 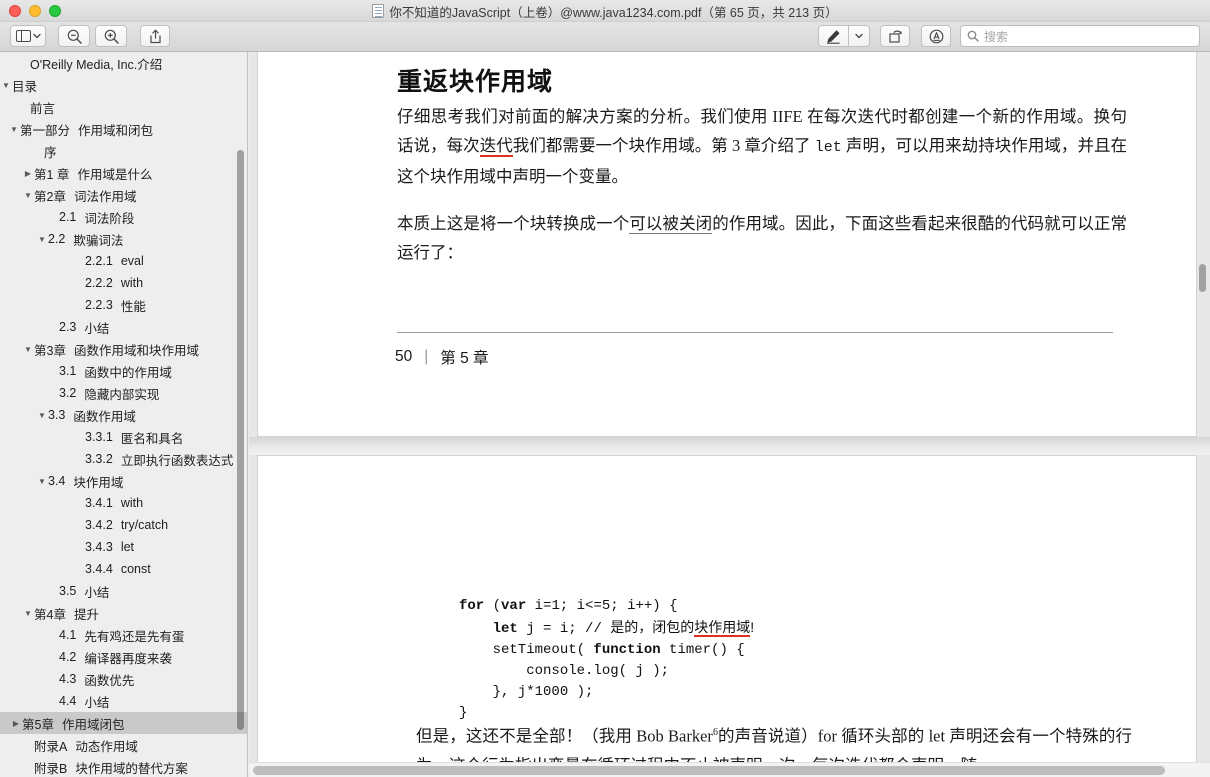 I want to click on zoom-in-button, so click(x=111, y=36).